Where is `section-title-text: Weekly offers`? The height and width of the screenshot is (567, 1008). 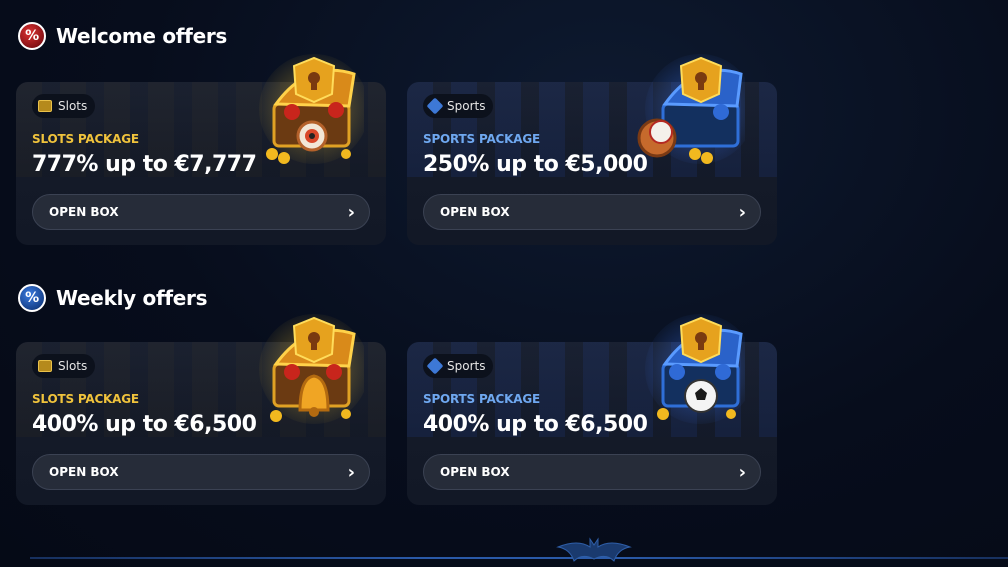
section-title-text: Weekly offers is located at coordinates (132, 298).